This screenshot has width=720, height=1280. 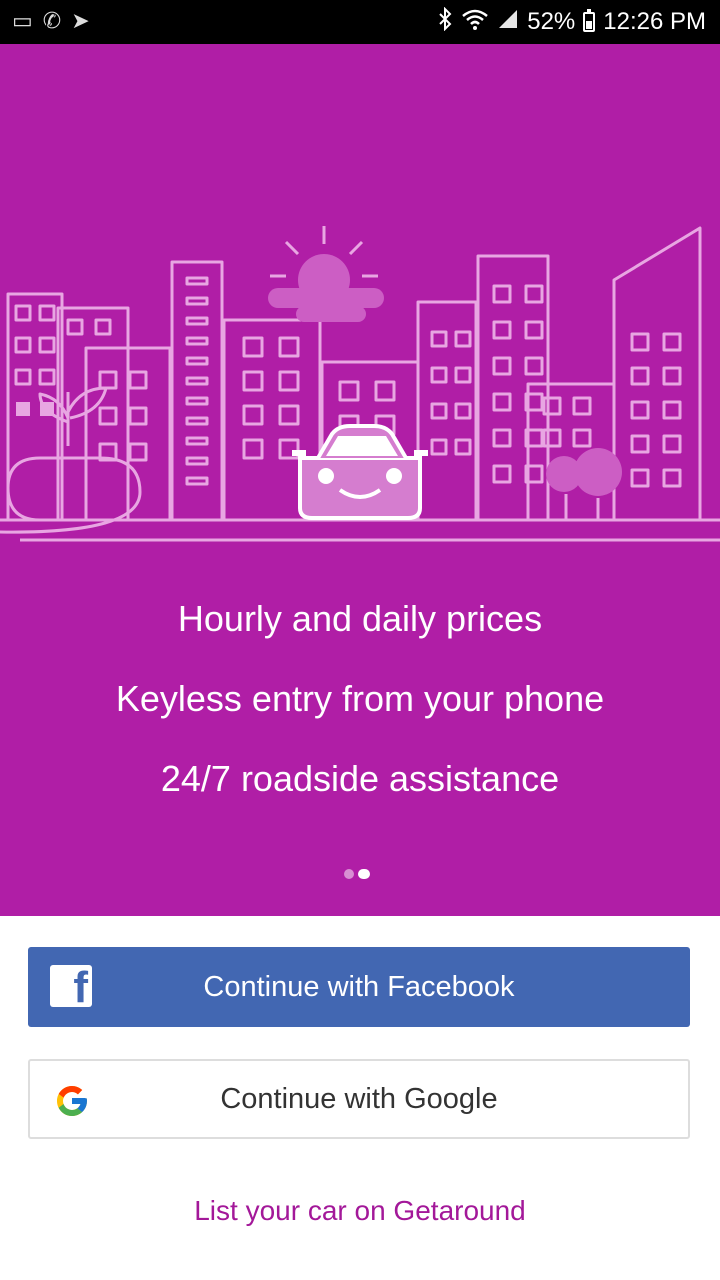 What do you see at coordinates (357, 874) in the screenshot?
I see `page-indicator` at bounding box center [357, 874].